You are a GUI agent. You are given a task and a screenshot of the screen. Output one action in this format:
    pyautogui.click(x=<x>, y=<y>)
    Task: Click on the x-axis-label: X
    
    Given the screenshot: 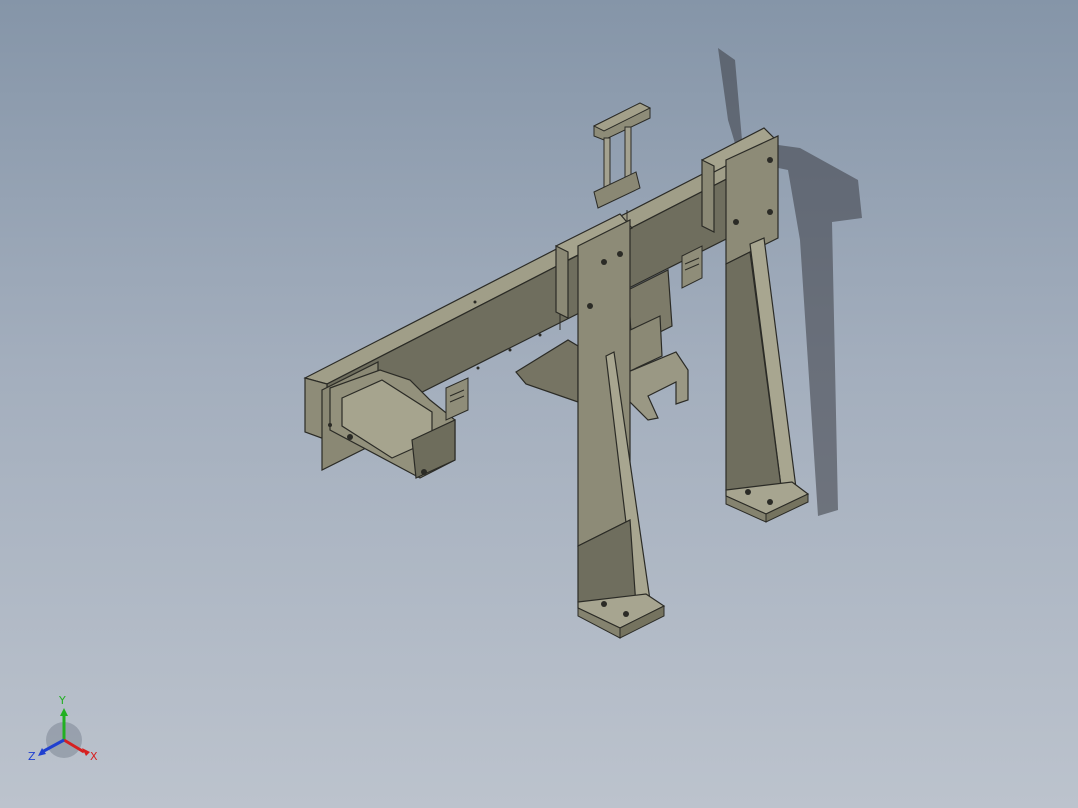 What is the action you would take?
    pyautogui.click(x=94, y=756)
    